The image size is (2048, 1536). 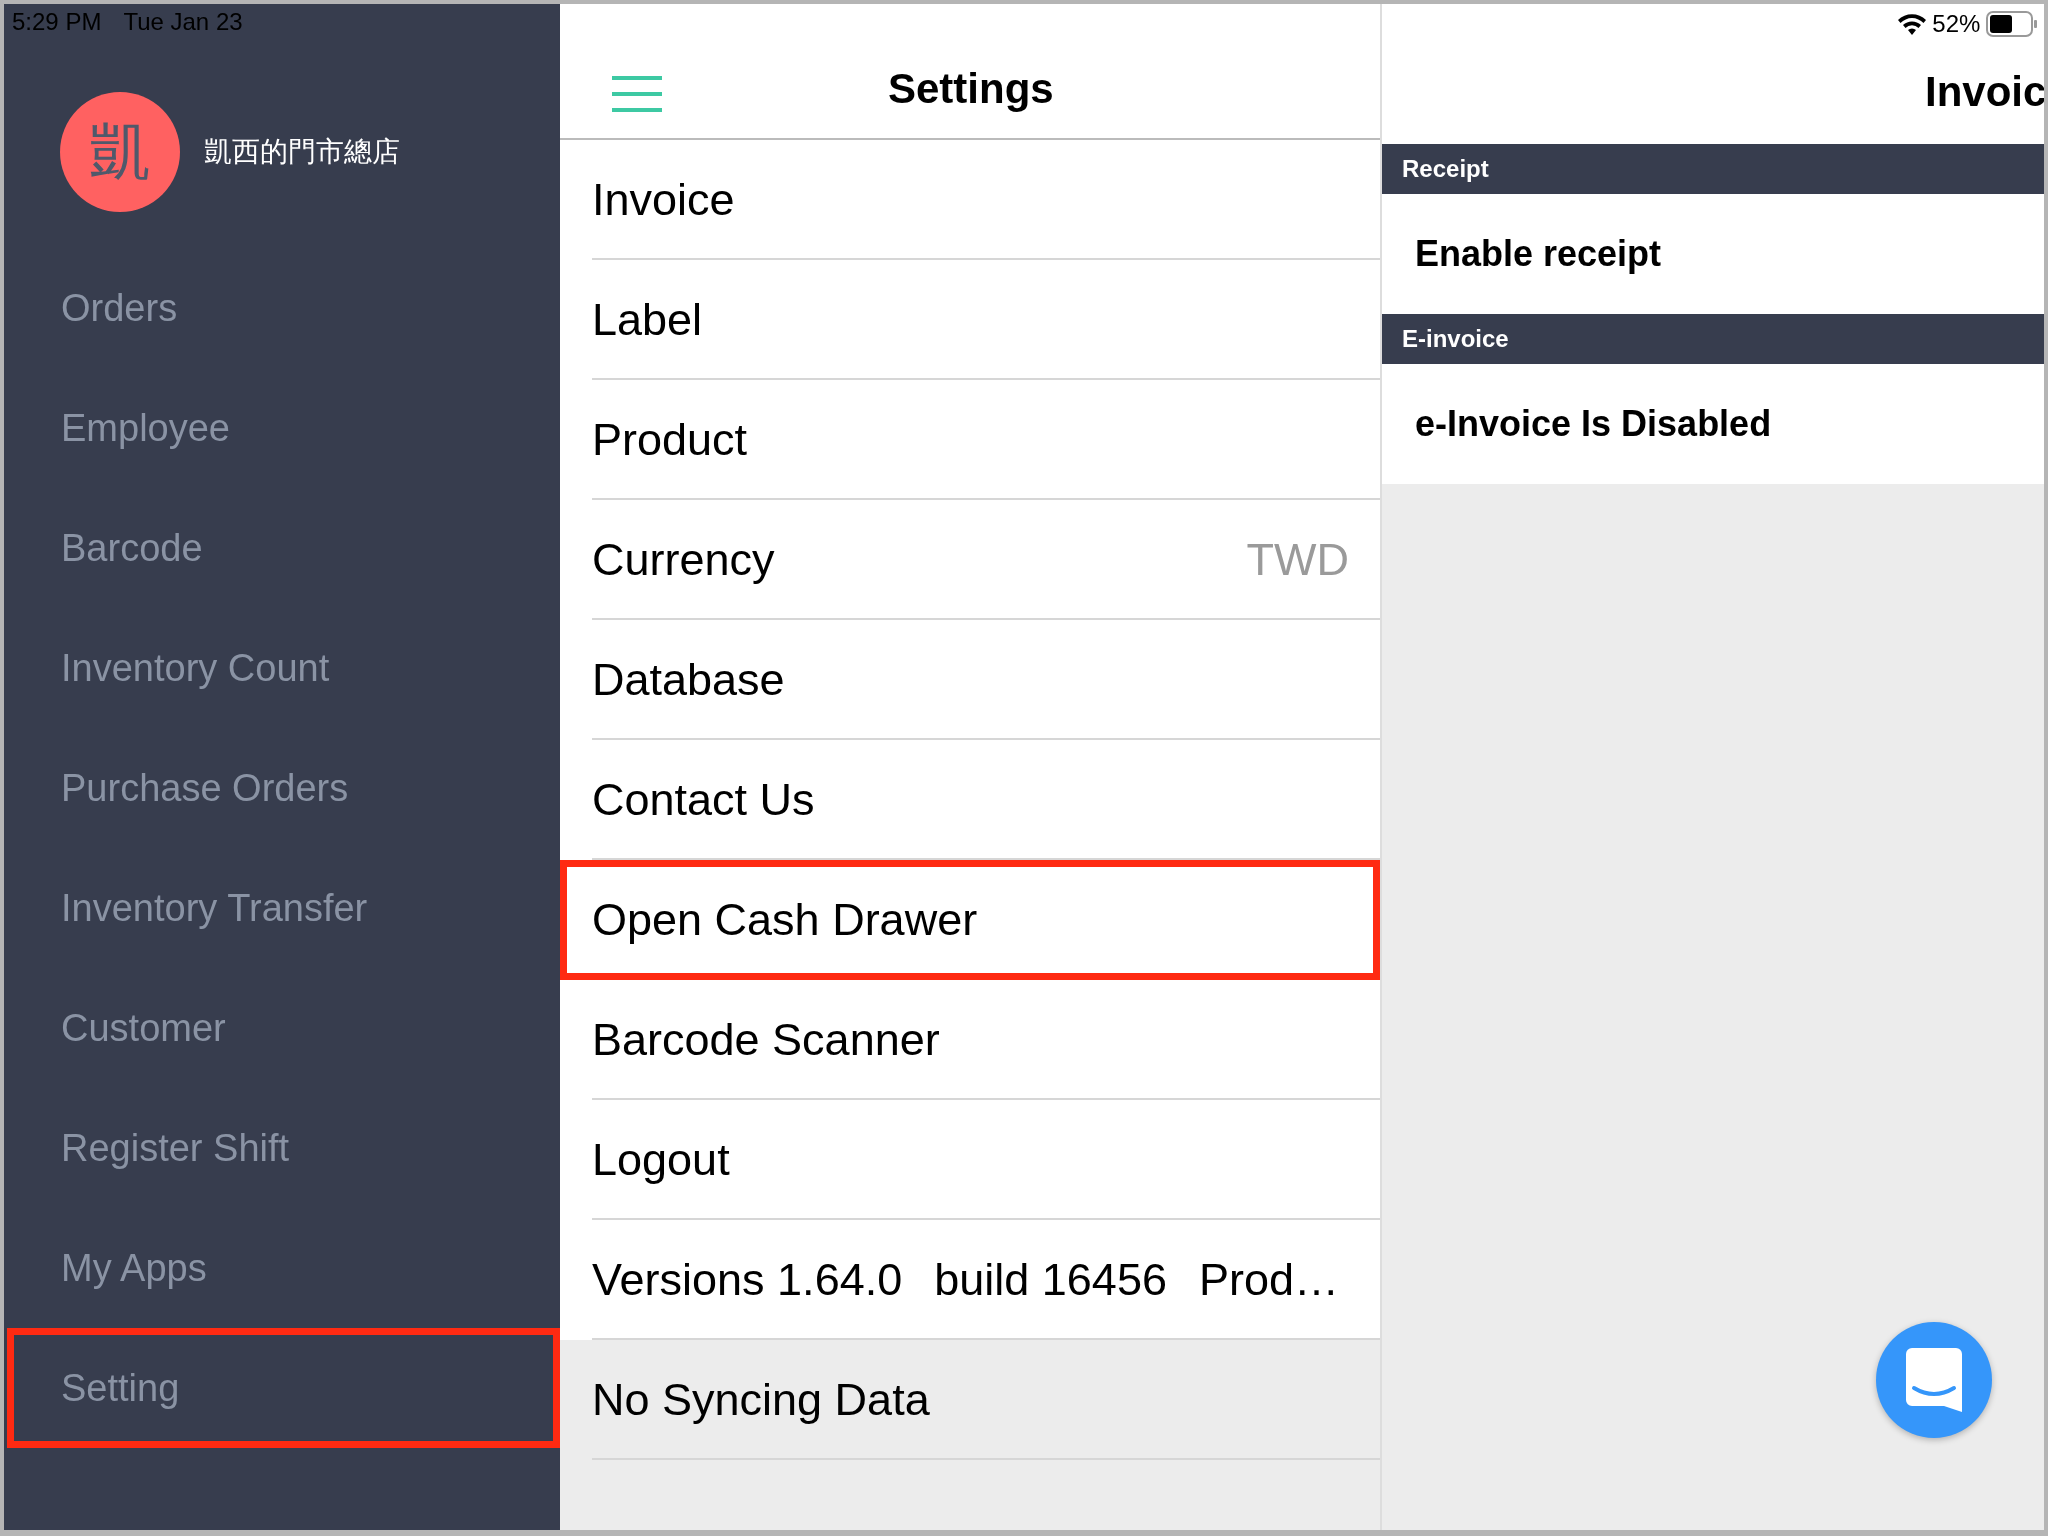 What do you see at coordinates (637, 94) in the screenshot?
I see `menu-icon` at bounding box center [637, 94].